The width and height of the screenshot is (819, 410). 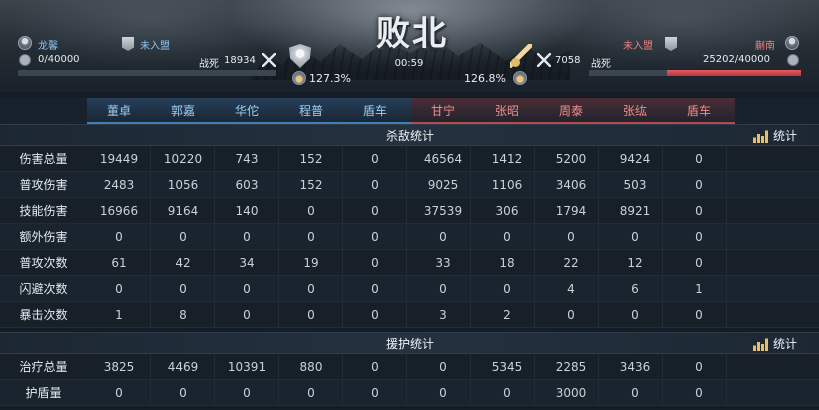 I want to click on defeat-title: 败北, so click(x=412, y=34).